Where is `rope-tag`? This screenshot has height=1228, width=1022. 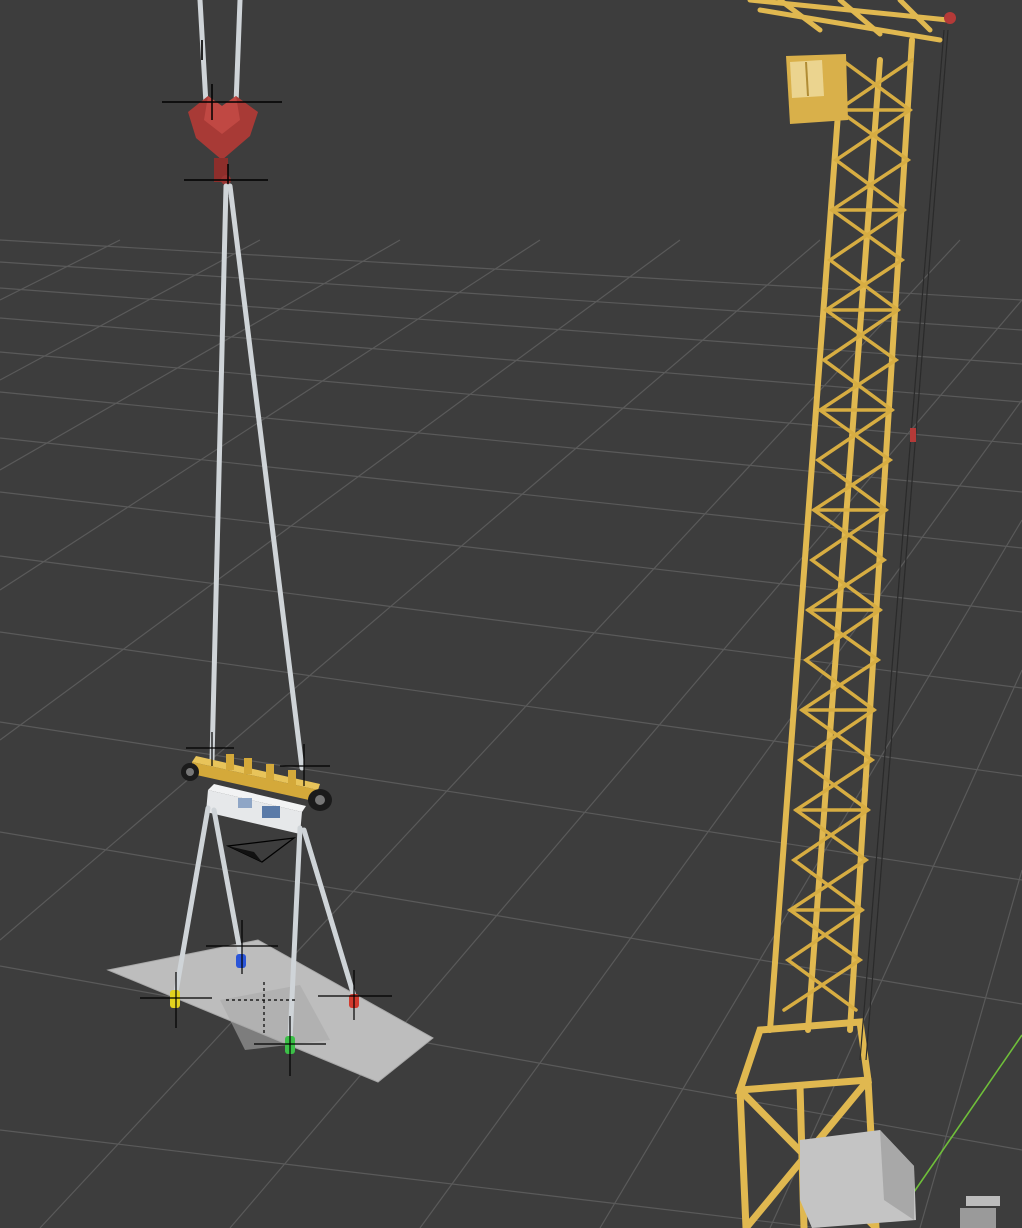 rope-tag is located at coordinates (913, 435).